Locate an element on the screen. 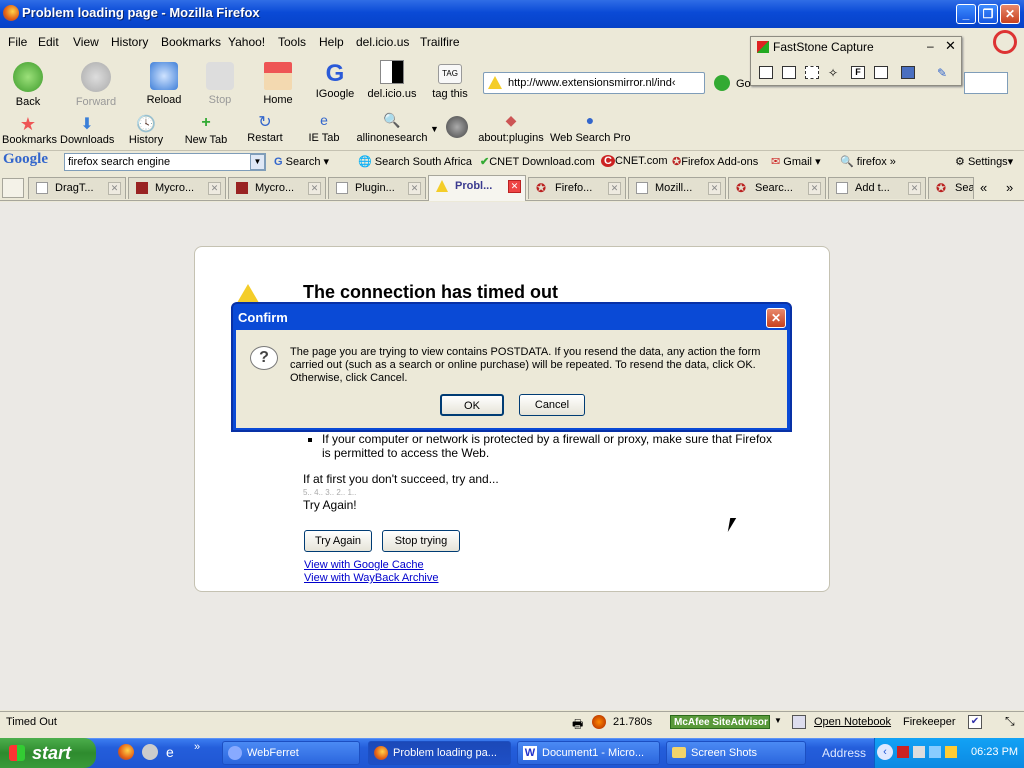 Image resolution: width=1024 pixels, height=768 pixels. tab-scroll-left: « is located at coordinates (983, 187).